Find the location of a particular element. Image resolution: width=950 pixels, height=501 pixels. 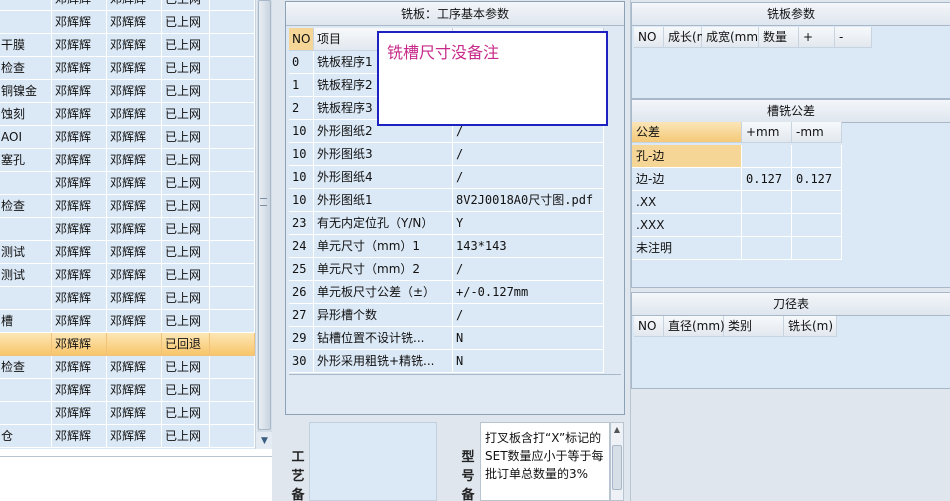

row-value-cell: / is located at coordinates (528, 269).